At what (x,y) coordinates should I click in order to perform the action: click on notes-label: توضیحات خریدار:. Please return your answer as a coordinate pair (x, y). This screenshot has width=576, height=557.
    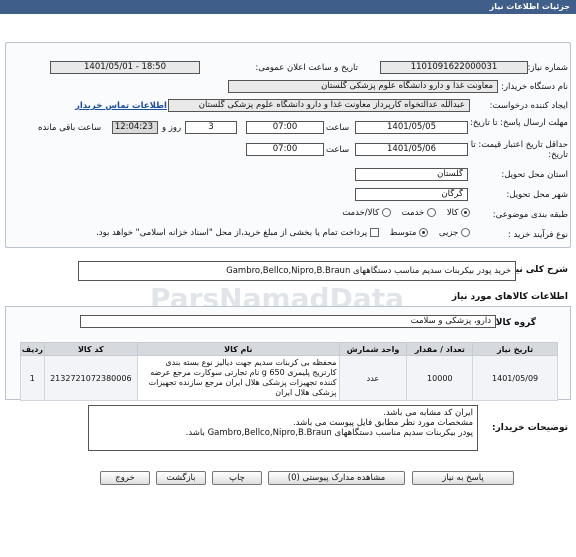
    Looking at the image, I should click on (530, 428).